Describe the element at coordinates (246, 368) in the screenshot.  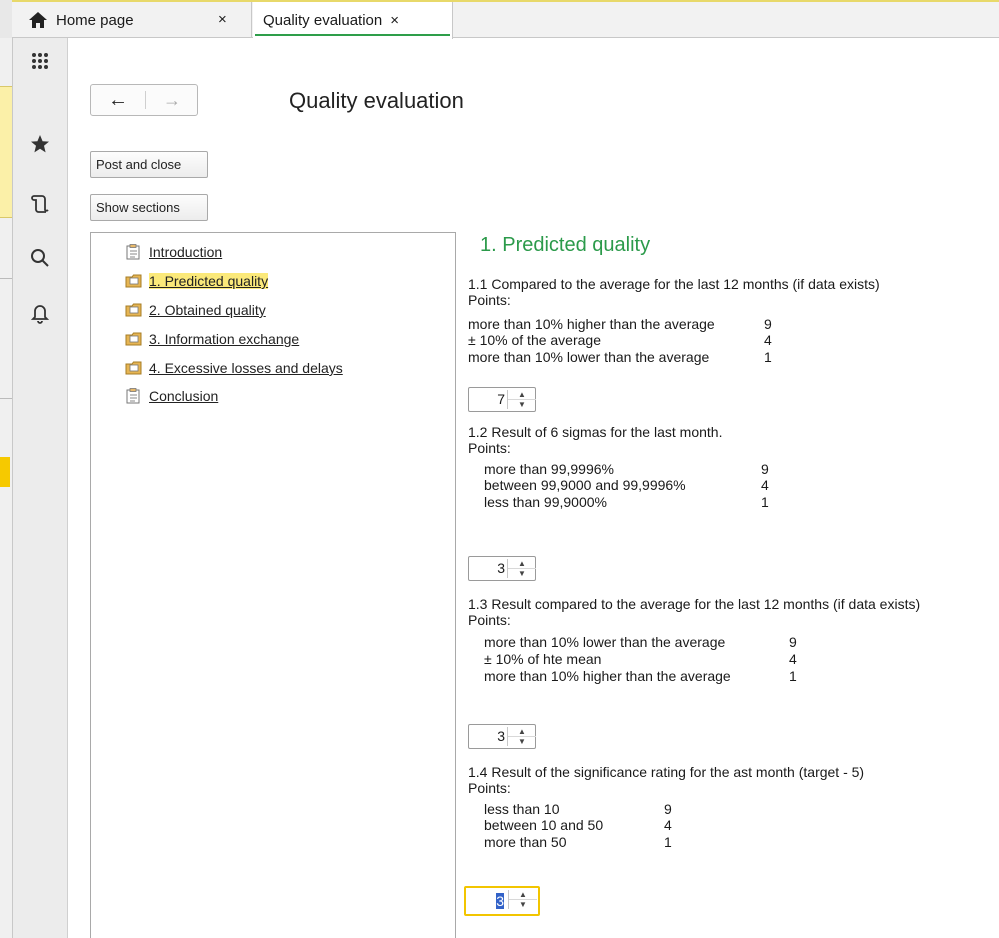
I see `tree-item-label: 4. Excessive losses and delays` at that location.